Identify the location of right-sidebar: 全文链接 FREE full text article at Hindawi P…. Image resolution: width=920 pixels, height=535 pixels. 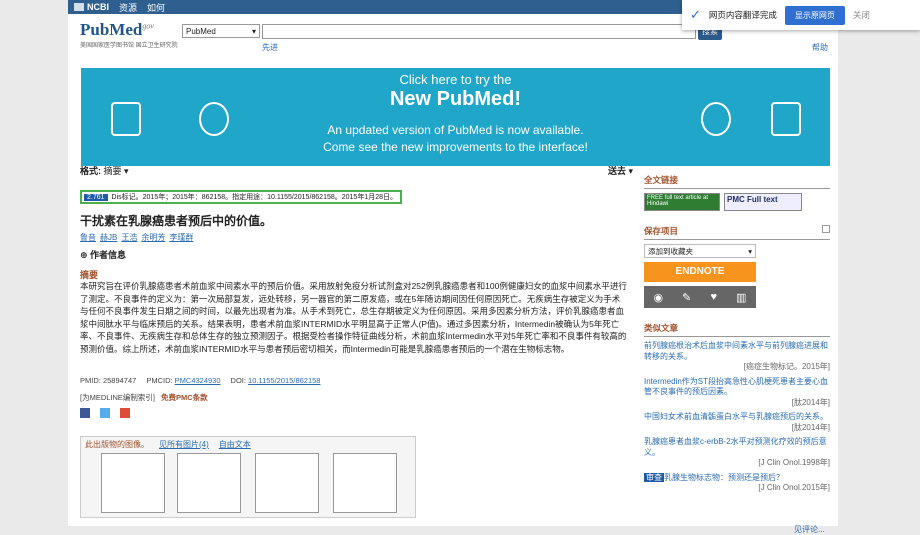
(737, 334).